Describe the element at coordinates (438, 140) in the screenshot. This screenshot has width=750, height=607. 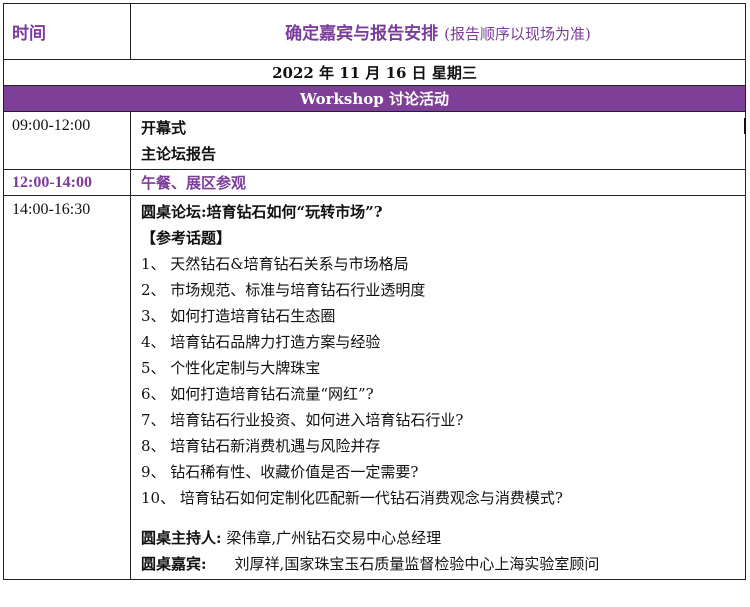
I see `session-content: 开幕式 主论坛报告` at that location.